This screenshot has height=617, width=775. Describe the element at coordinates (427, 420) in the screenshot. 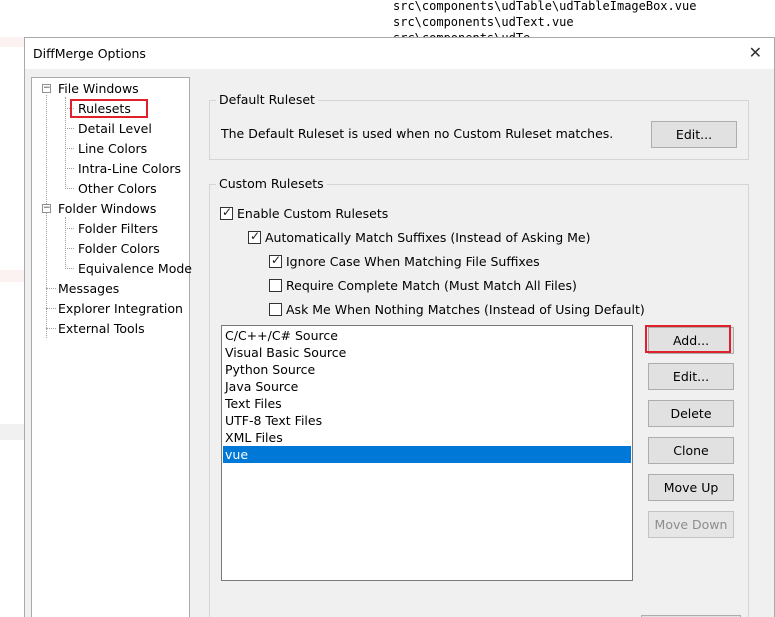

I see `list-item: UTF-8 Text Files` at that location.